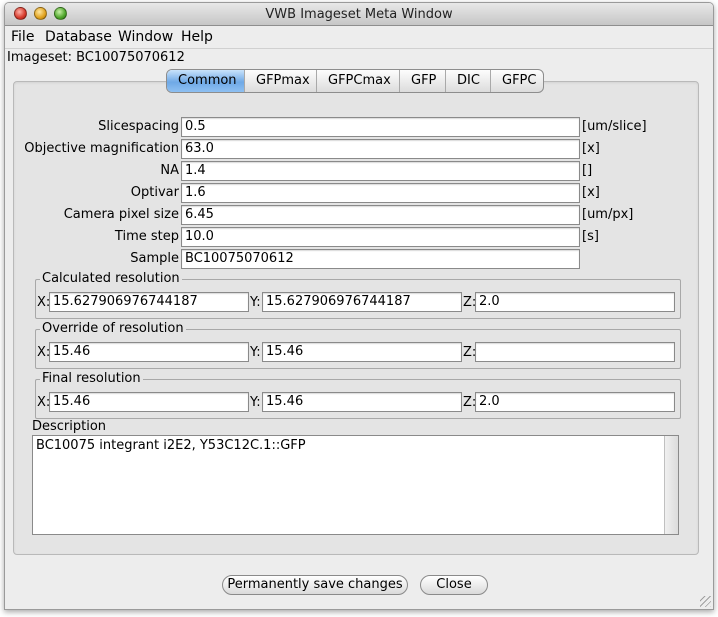  Describe the element at coordinates (575, 302) in the screenshot. I see `calculated-z-field: 2.0` at that location.